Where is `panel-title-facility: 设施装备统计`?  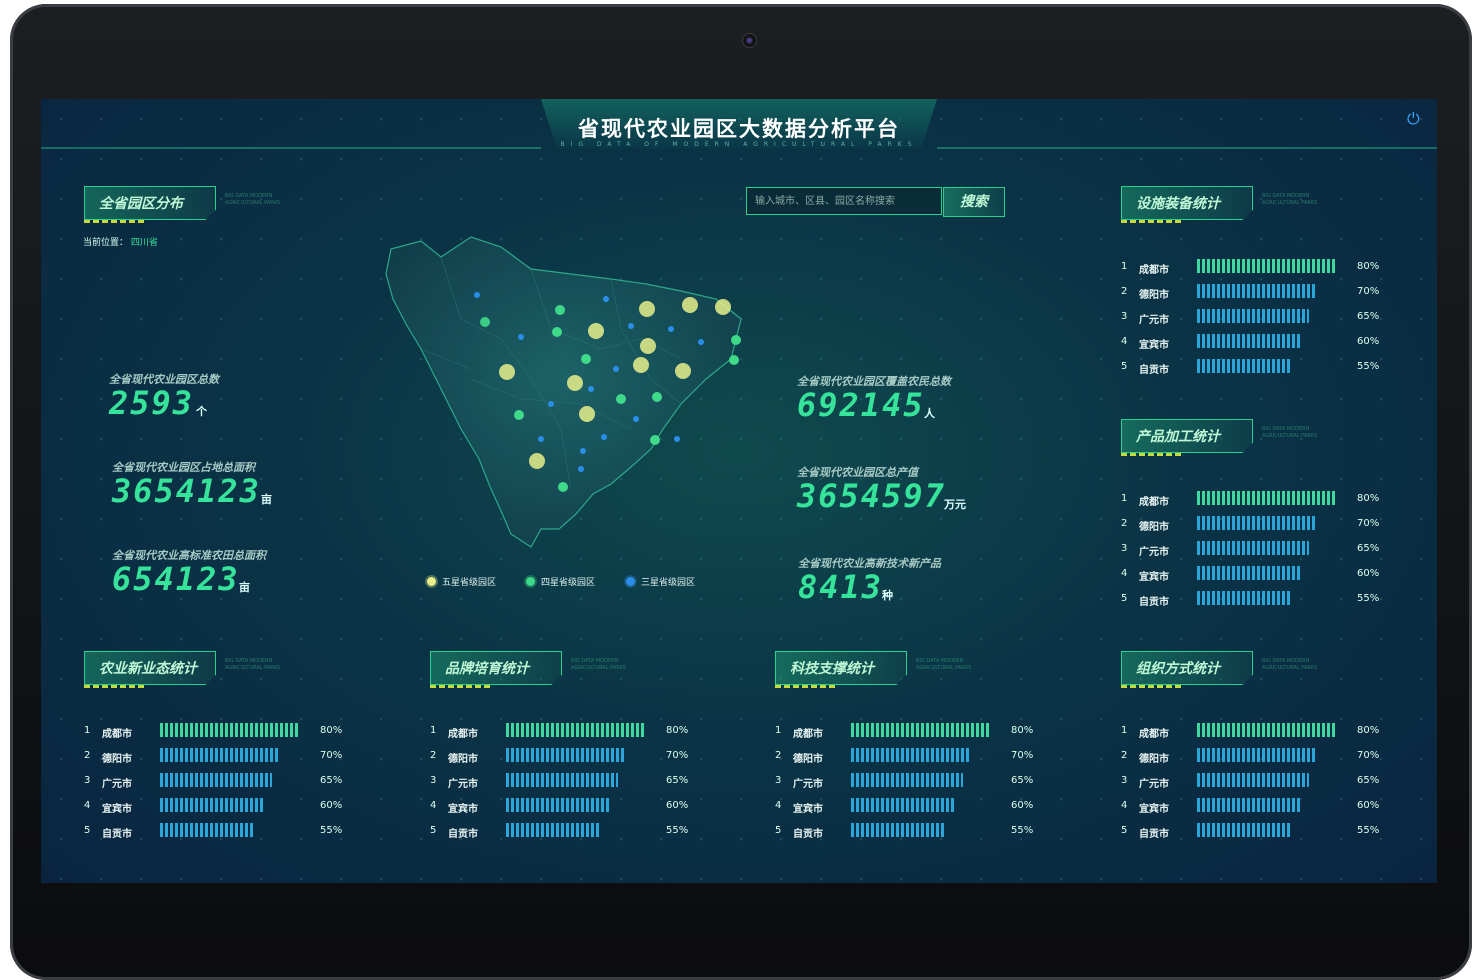
panel-title-facility: 设施装备统计 is located at coordinates (1187, 203).